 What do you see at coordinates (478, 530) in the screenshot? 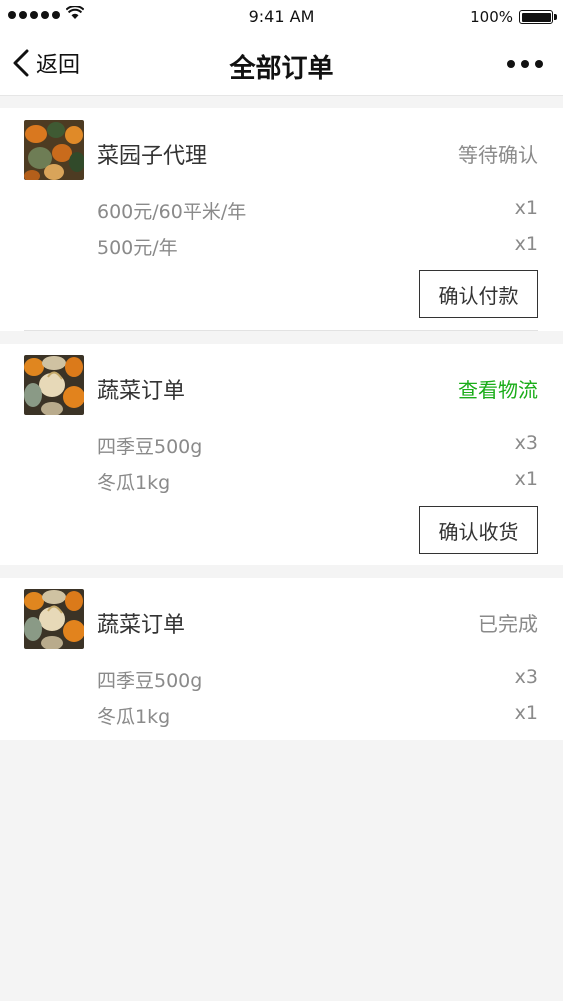
I see `confirm-receipt-button: 确认收货` at bounding box center [478, 530].